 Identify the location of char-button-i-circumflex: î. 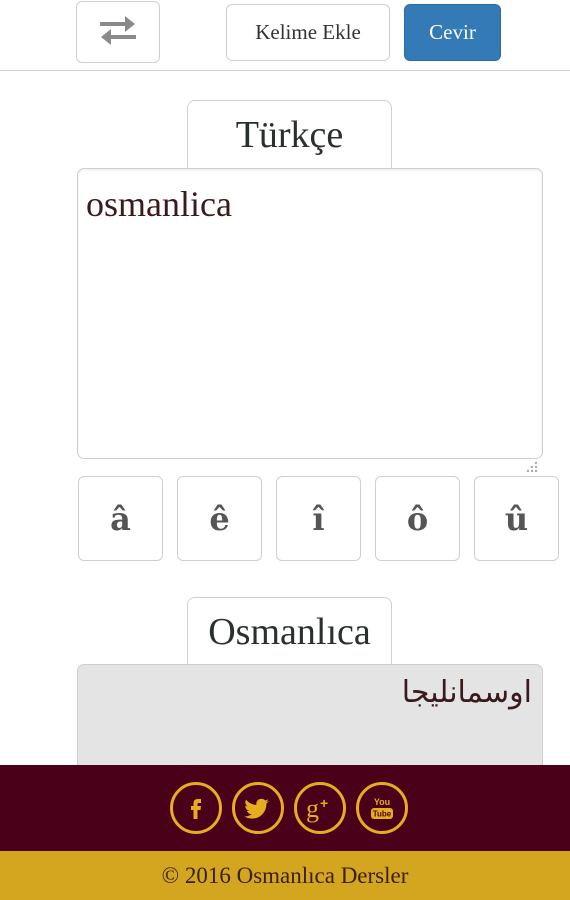
(318, 518).